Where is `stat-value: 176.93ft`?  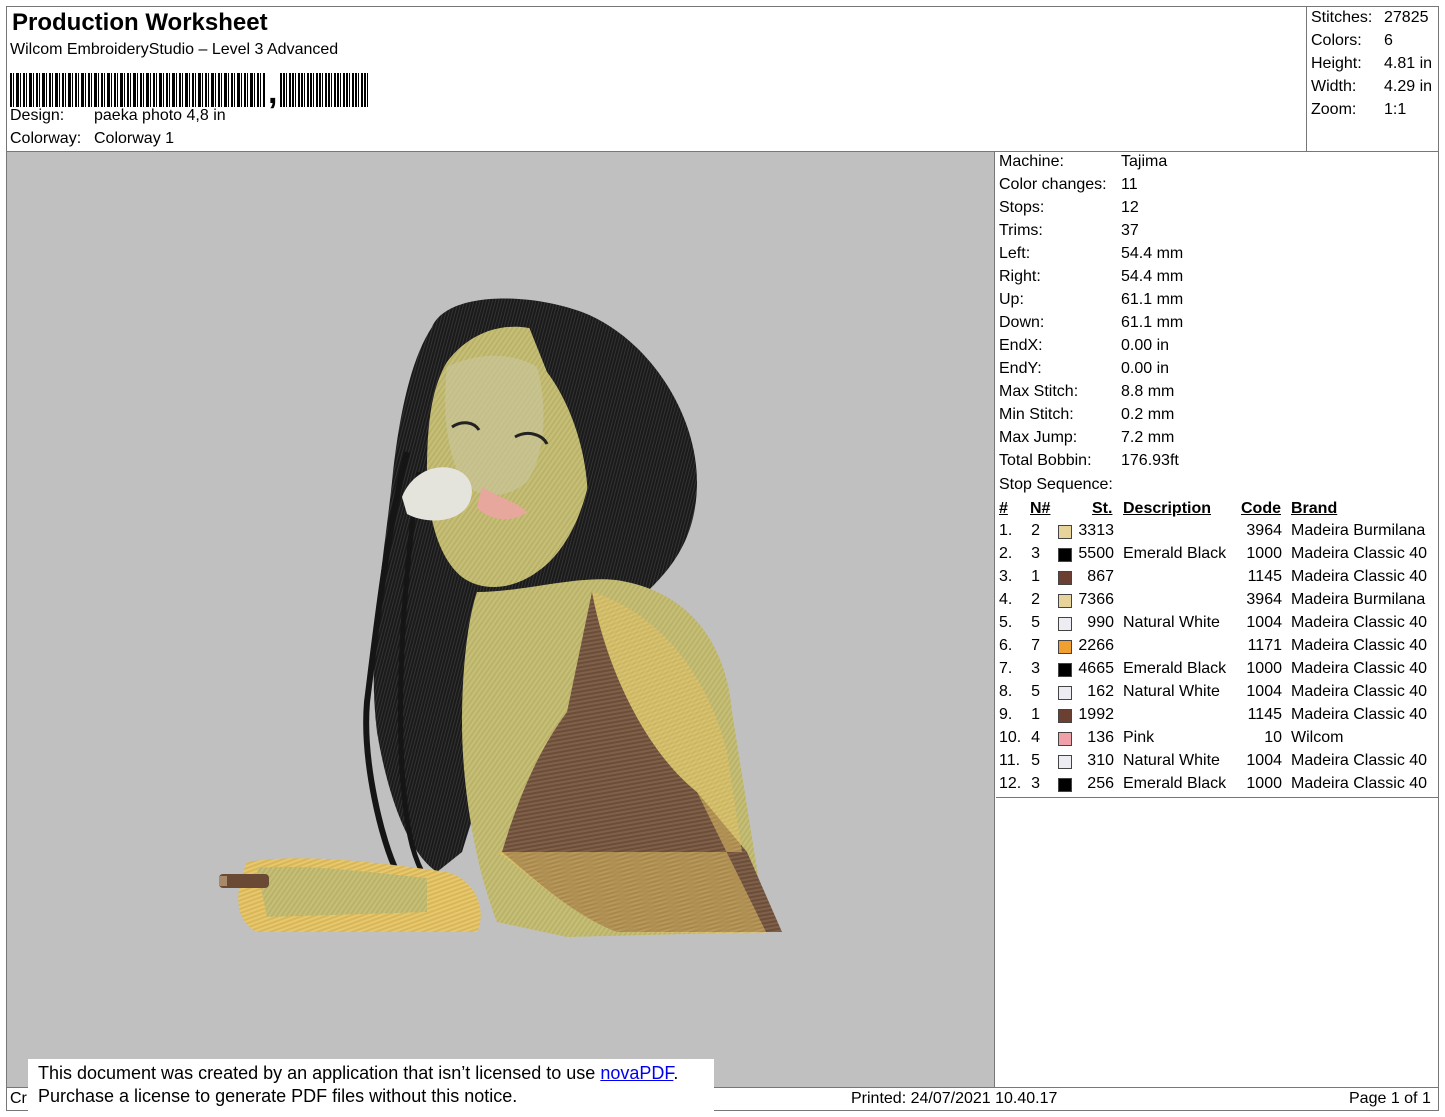 stat-value: 176.93ft is located at coordinates (1150, 460).